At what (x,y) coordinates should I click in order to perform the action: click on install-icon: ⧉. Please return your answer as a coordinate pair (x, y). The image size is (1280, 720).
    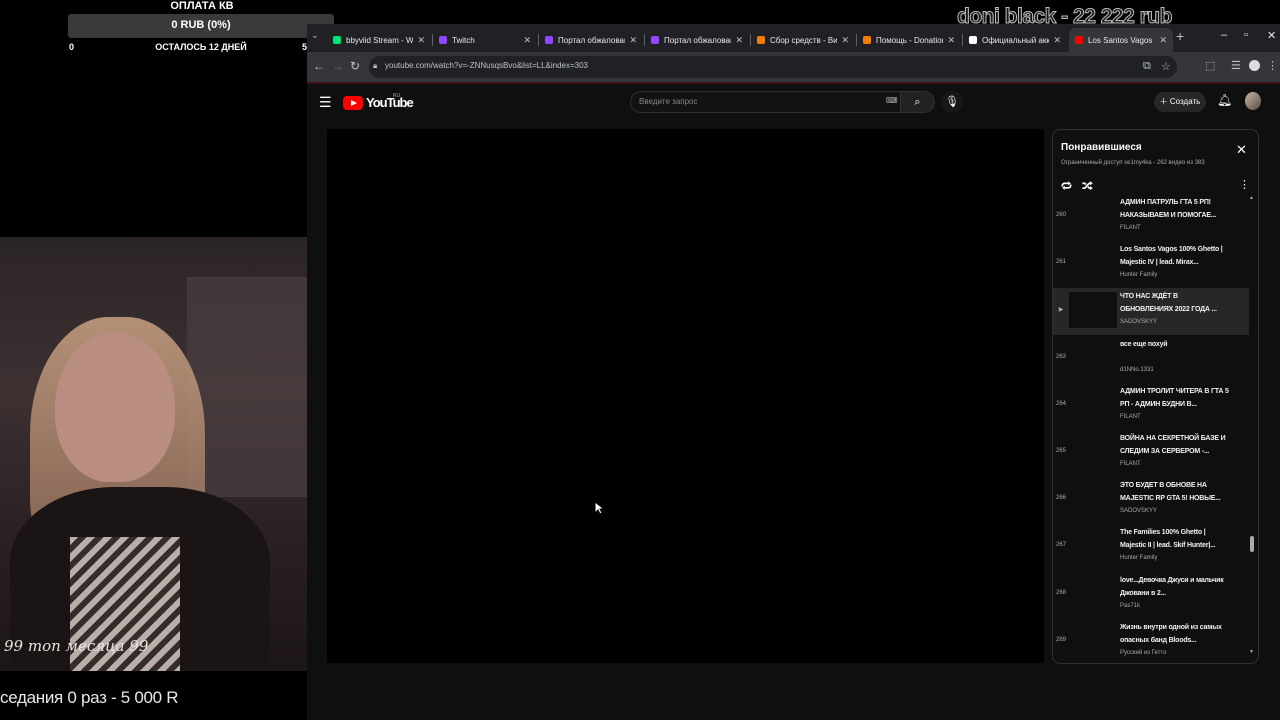
    Looking at the image, I should click on (1147, 66).